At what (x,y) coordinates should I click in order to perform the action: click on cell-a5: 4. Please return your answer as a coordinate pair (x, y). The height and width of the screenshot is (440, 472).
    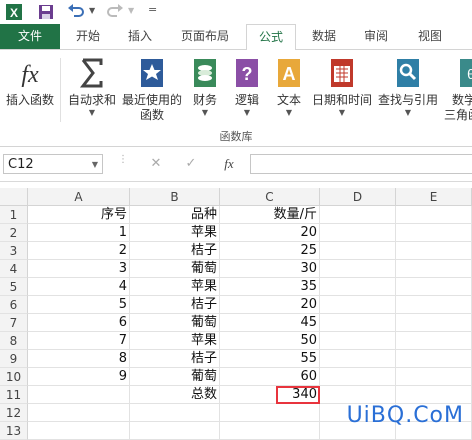
    Looking at the image, I should click on (79, 287).